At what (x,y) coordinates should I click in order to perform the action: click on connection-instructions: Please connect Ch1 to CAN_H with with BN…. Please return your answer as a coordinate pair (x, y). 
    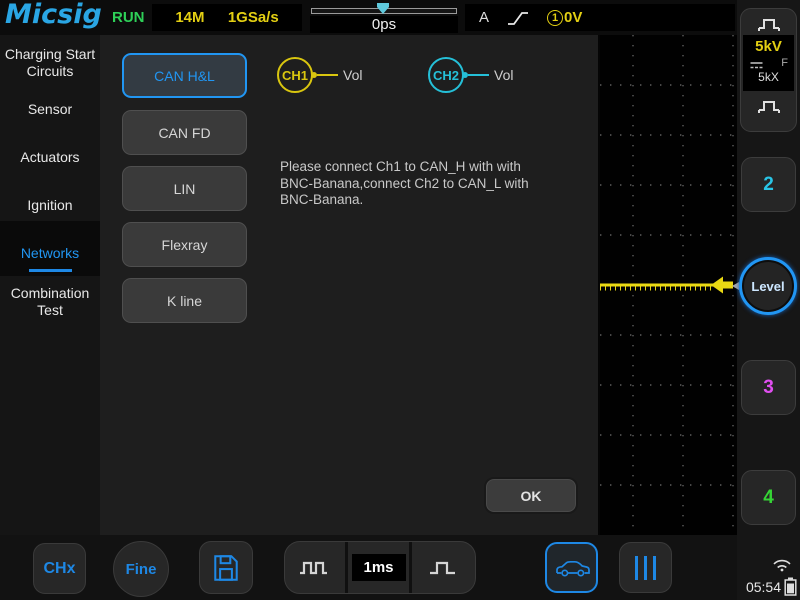
    Looking at the image, I should click on (404, 184).